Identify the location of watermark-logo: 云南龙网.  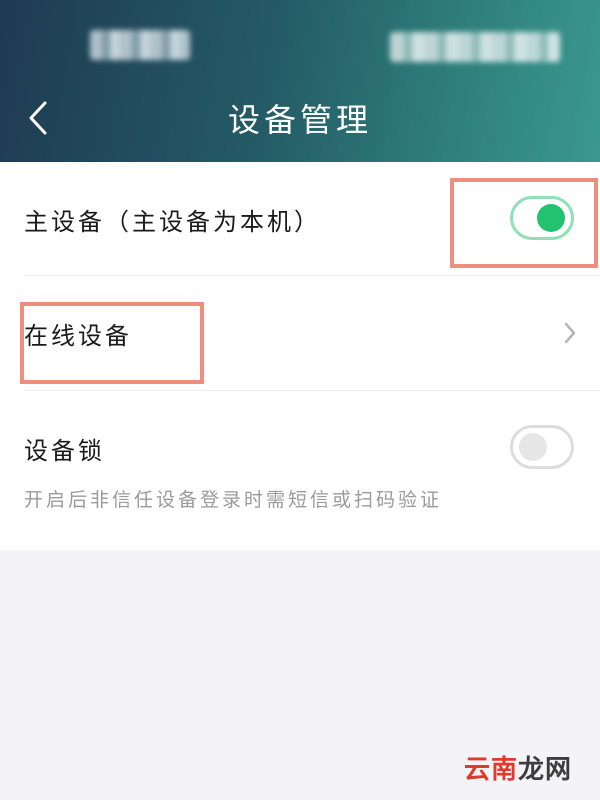
(518, 767).